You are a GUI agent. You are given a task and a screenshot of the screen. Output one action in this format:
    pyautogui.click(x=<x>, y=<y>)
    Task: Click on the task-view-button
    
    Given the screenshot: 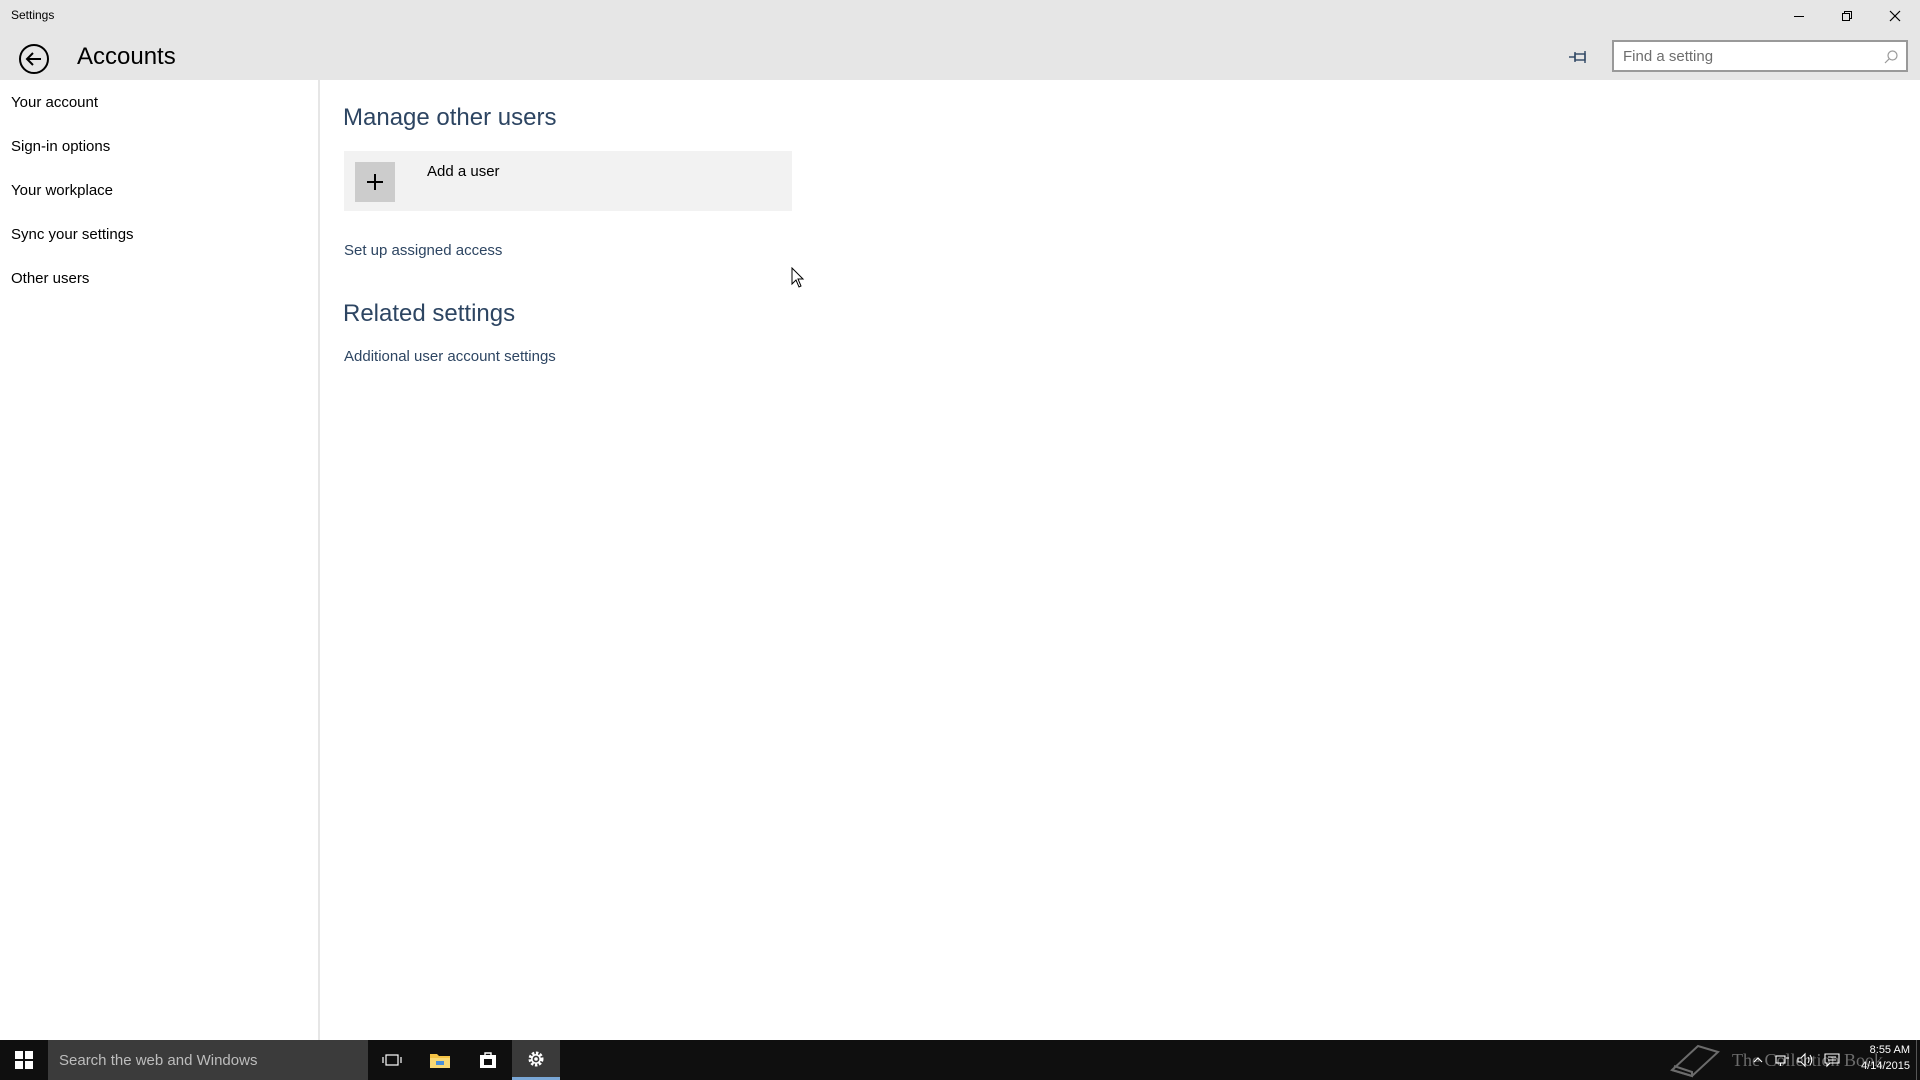 What is the action you would take?
    pyautogui.click(x=392, y=1060)
    